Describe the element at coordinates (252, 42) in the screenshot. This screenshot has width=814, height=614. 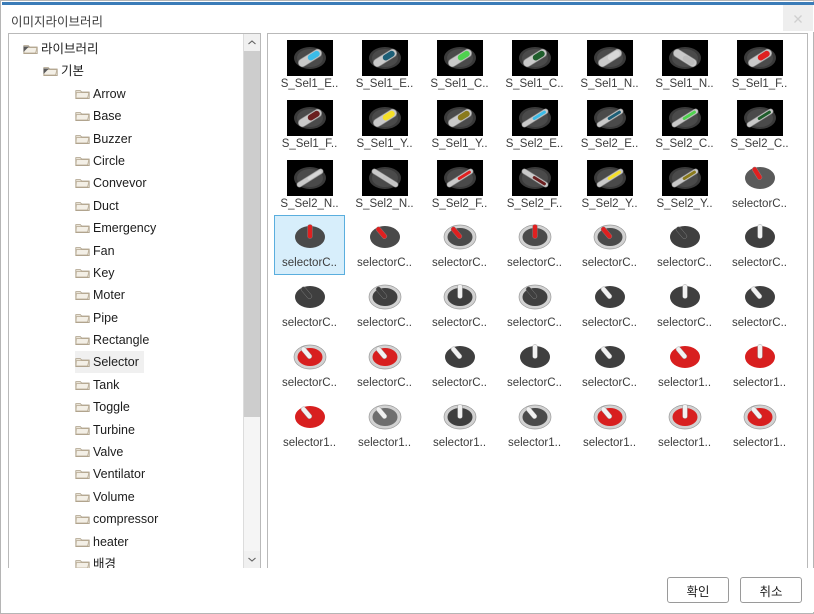
I see `tree-scroll-up-button` at that location.